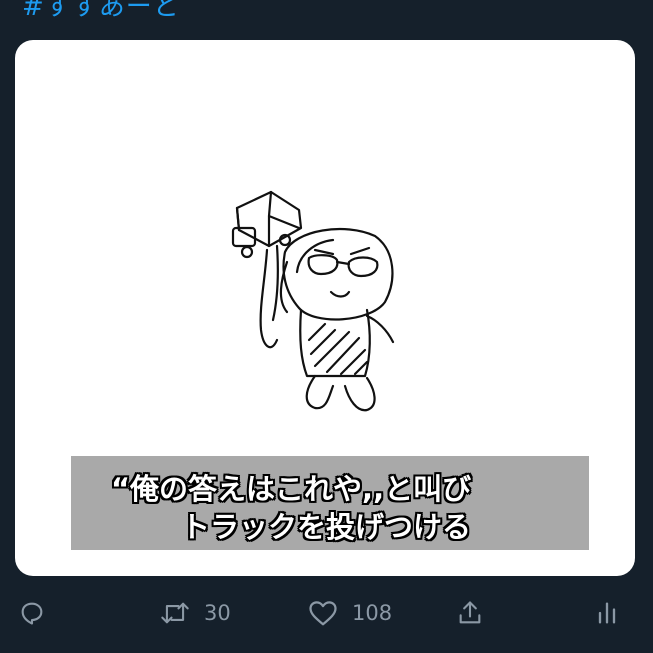 The width and height of the screenshot is (653, 653). What do you see at coordinates (323, 613) in the screenshot?
I see `heart-icon` at bounding box center [323, 613].